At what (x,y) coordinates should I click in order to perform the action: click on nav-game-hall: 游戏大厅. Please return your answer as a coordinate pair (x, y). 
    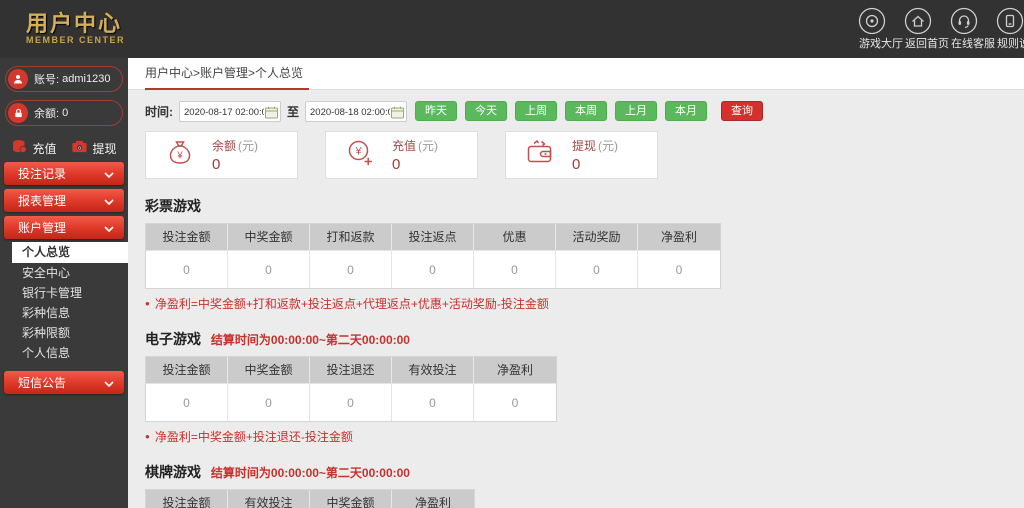
    Looking at the image, I should click on (881, 29).